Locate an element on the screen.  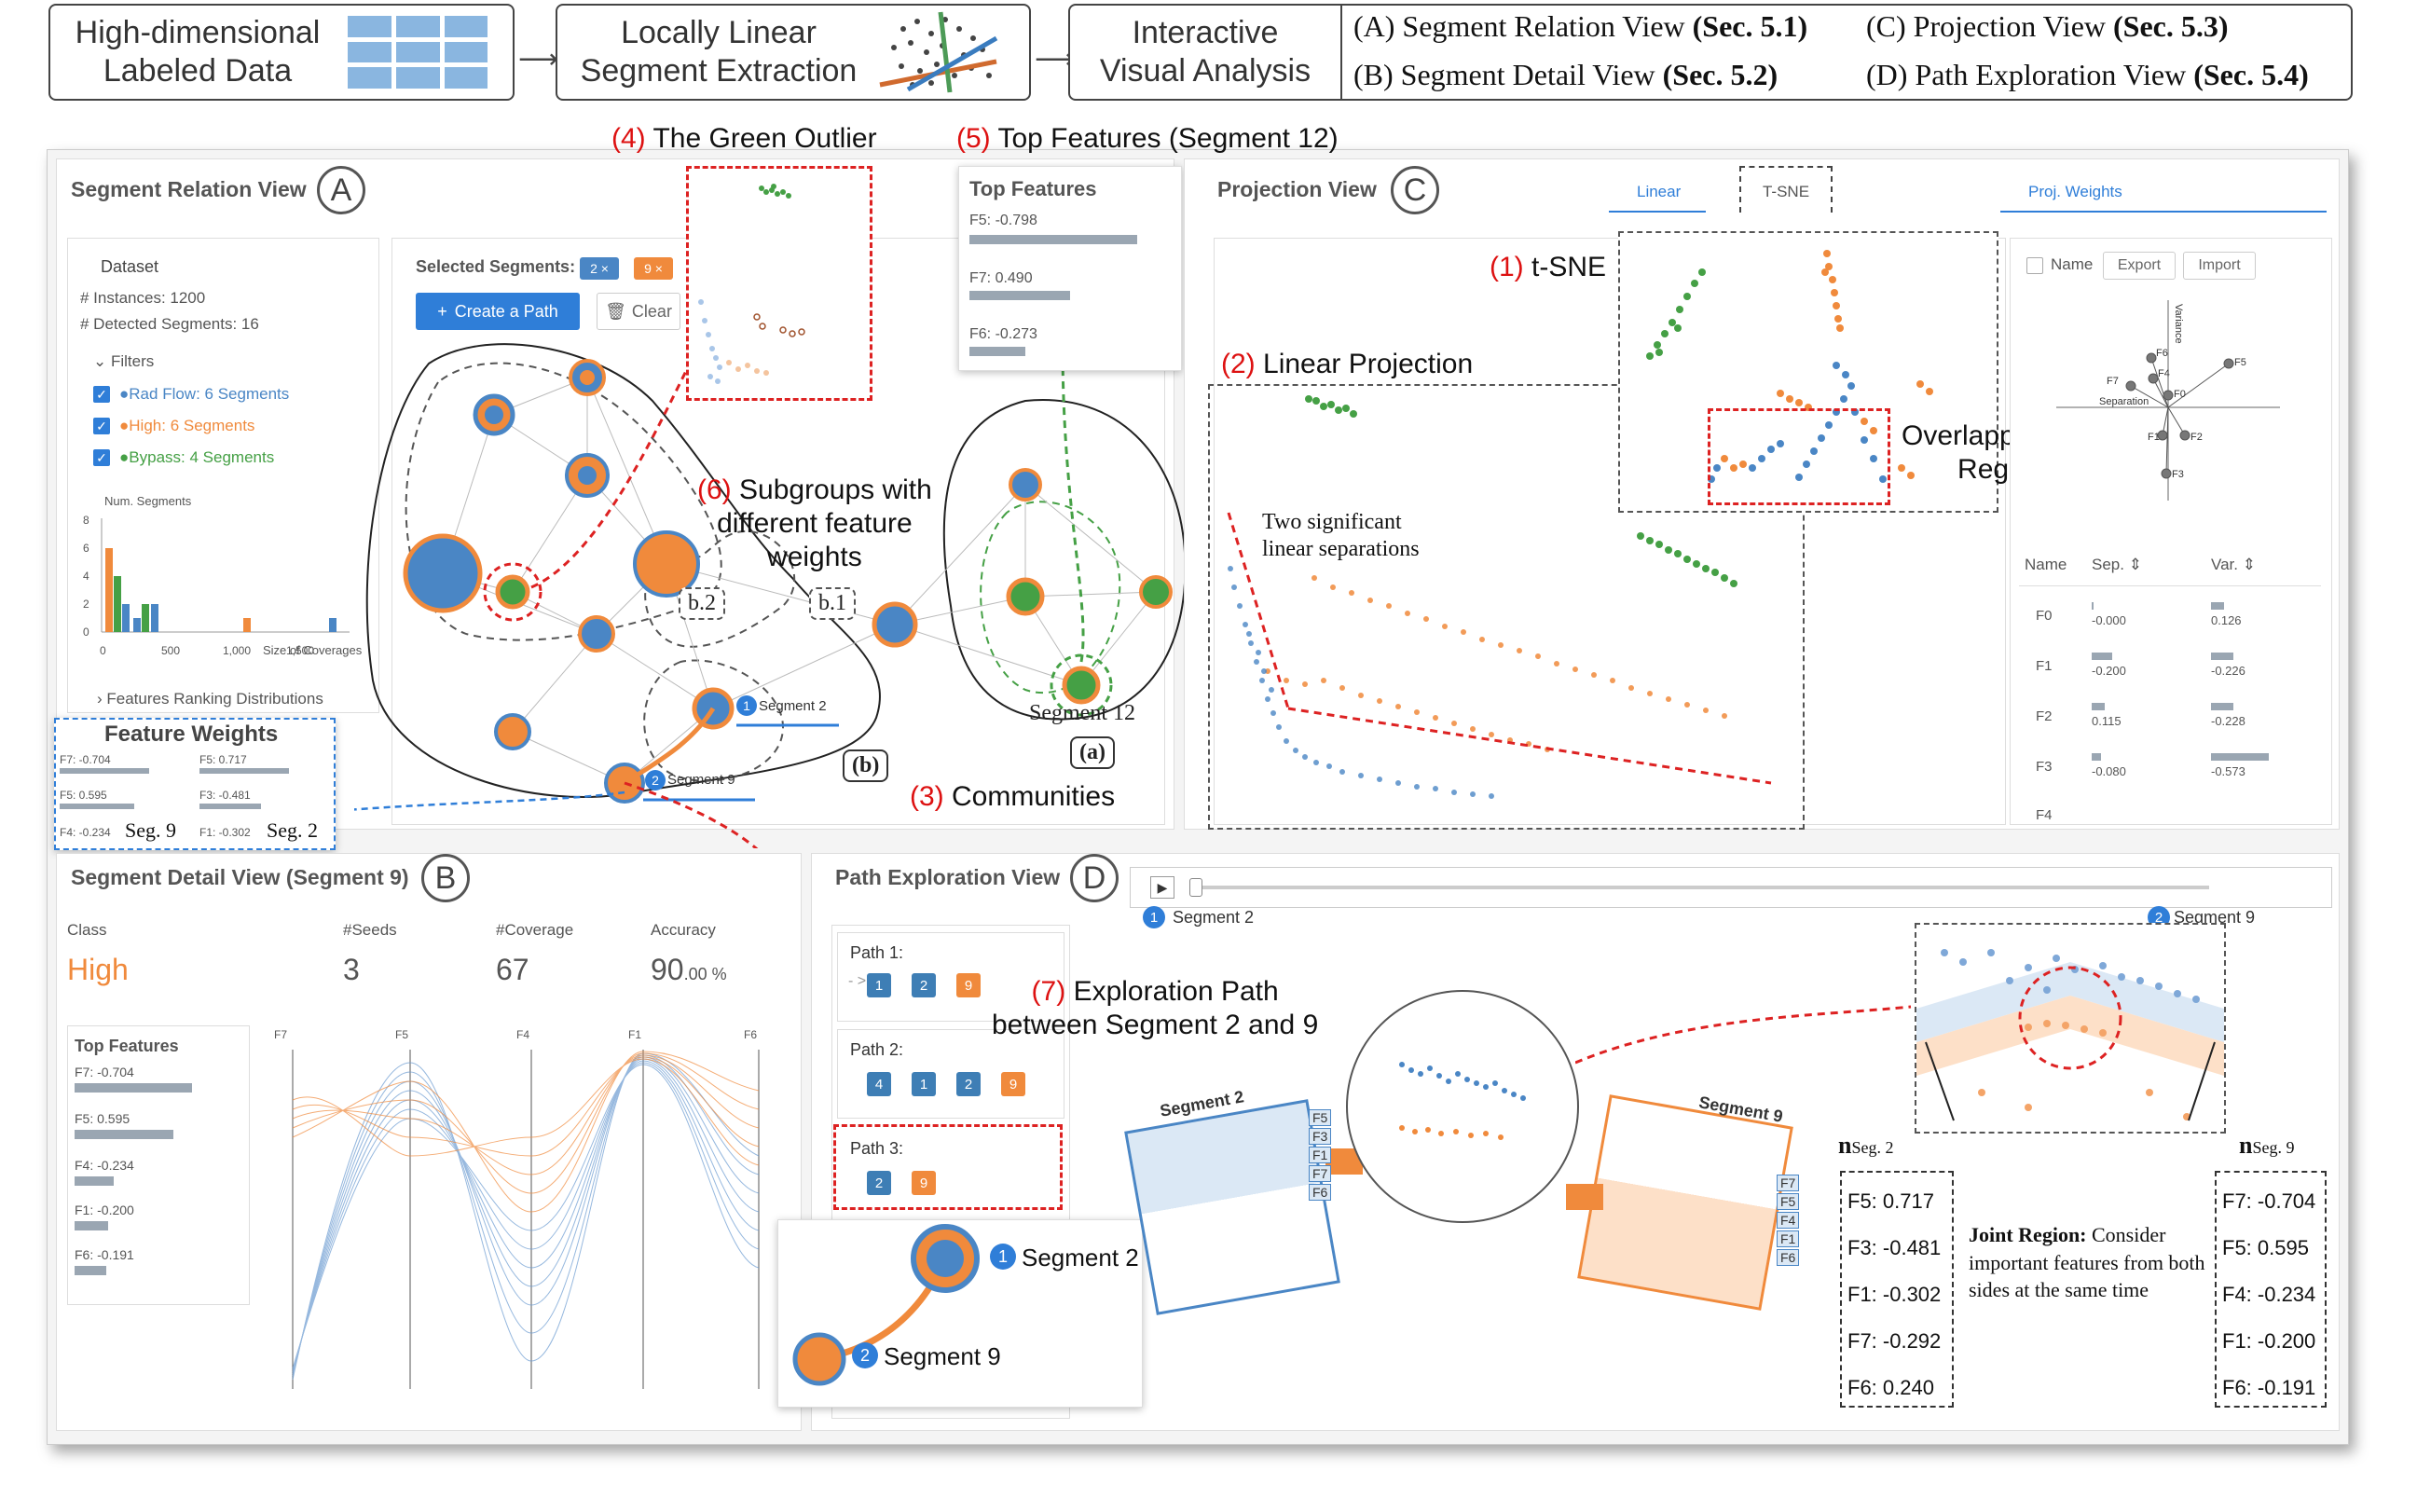
zoom-seg9-label: Segment 9 is located at coordinates (942, 1356).